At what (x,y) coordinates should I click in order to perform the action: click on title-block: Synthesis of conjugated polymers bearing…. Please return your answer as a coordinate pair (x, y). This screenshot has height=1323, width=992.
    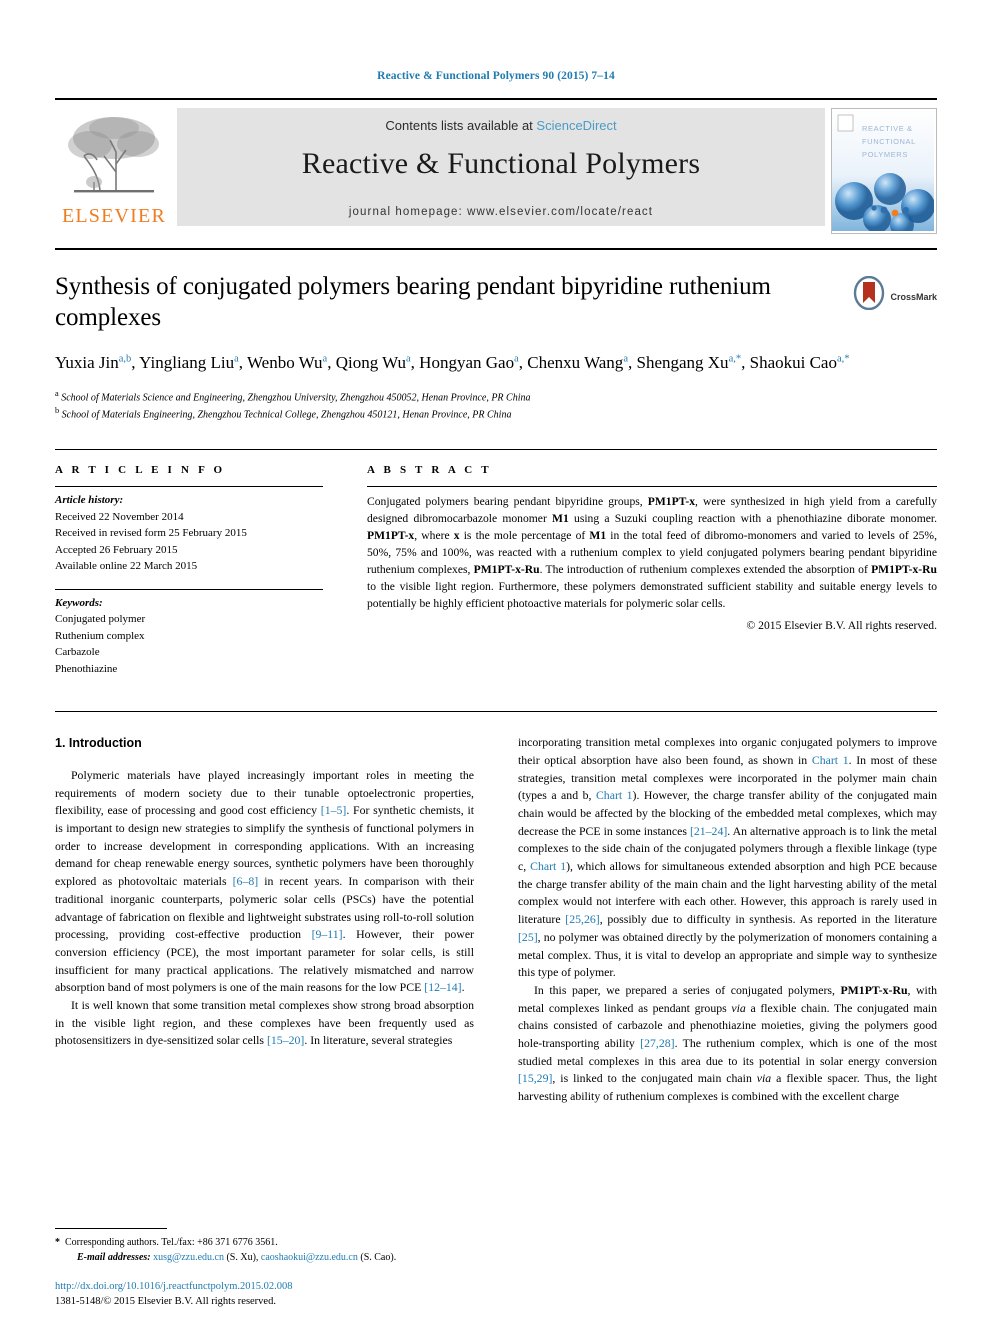
    Looking at the image, I should click on (496, 302).